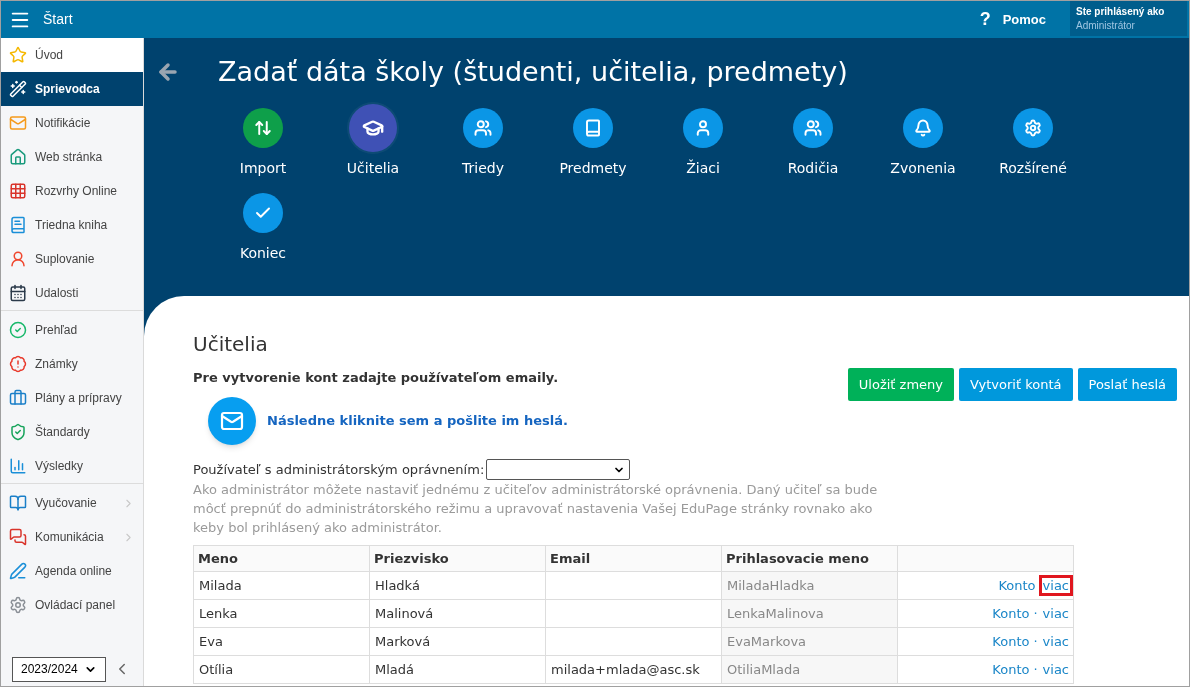  I want to click on sidebar-item: Úvod, so click(72, 55).